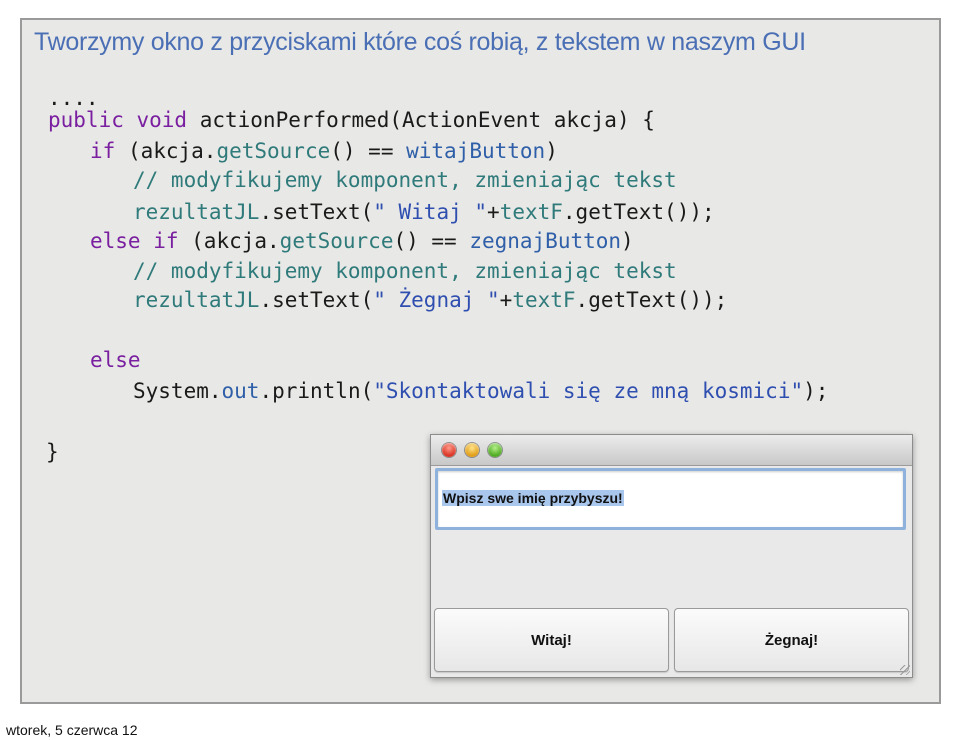 The height and width of the screenshot is (740, 960). I want to click on code-string: " Żegnaj ", so click(436, 300).